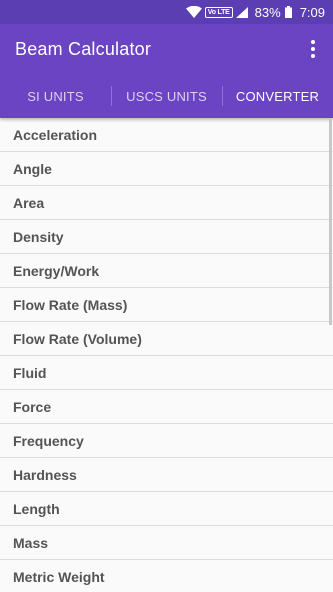 This screenshot has height=592, width=333. What do you see at coordinates (83, 48) in the screenshot?
I see `app-title: Beam Calculator` at bounding box center [83, 48].